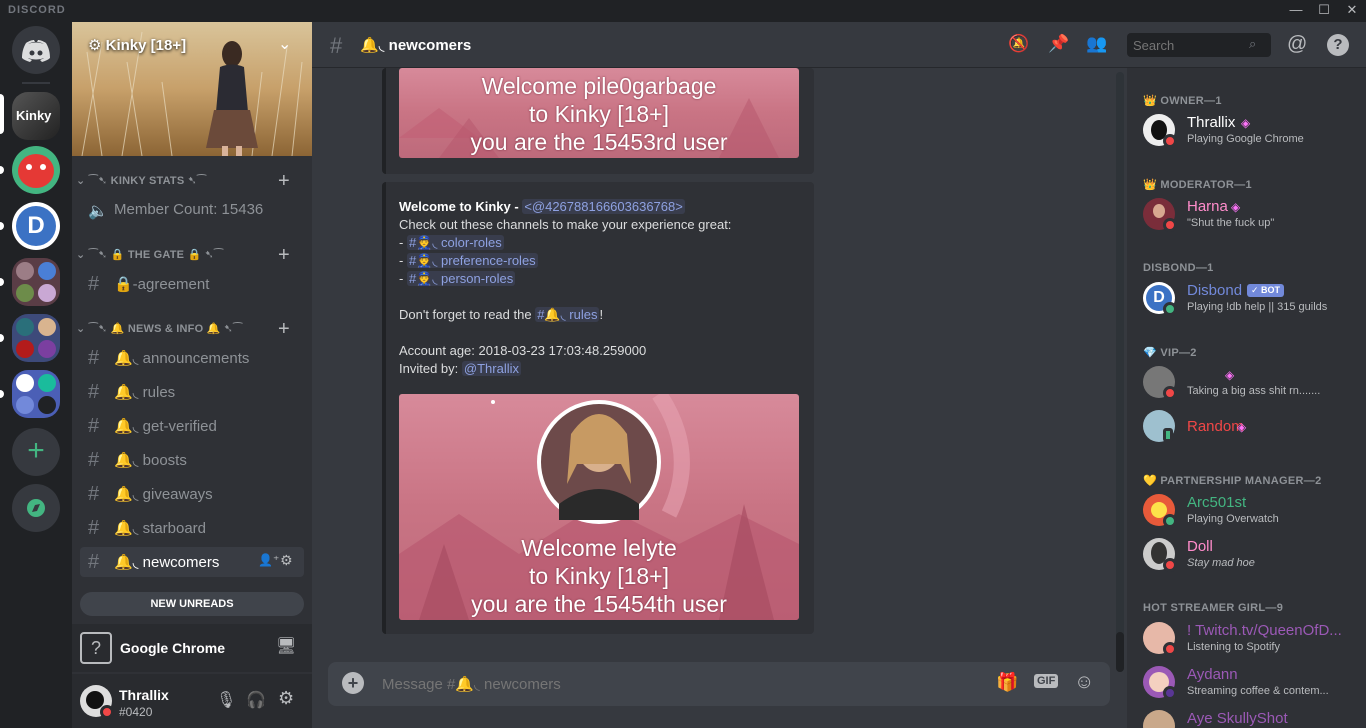  I want to click on server-banner: ⚙ Kinky [18+] ⌄, so click(192, 89).